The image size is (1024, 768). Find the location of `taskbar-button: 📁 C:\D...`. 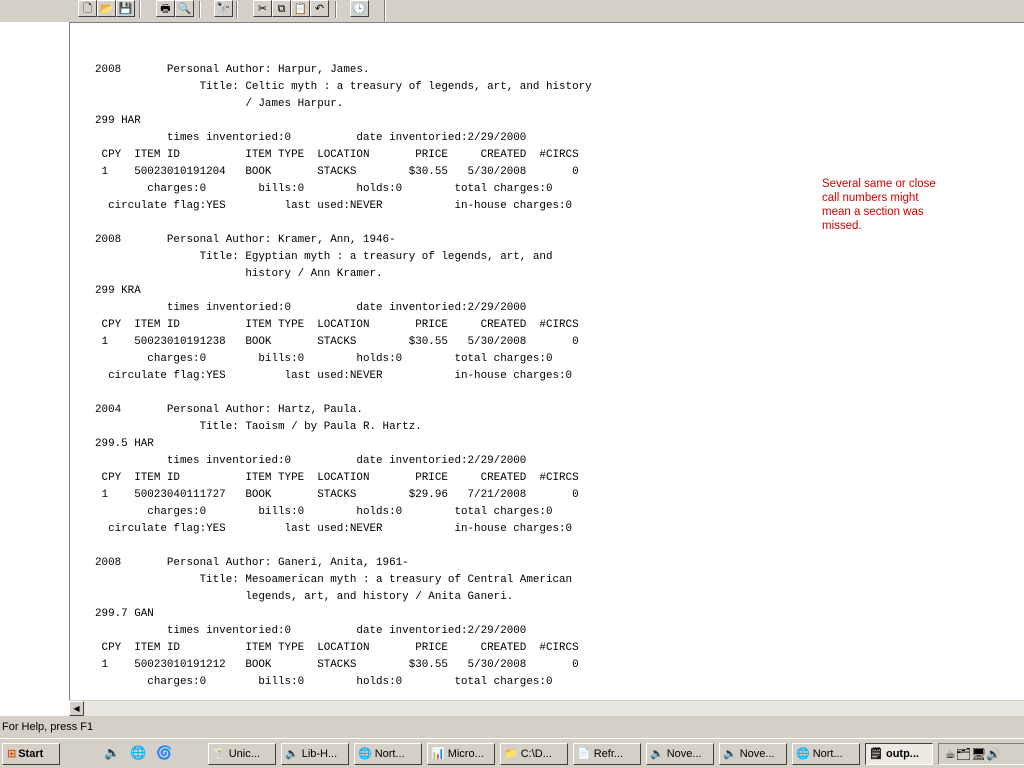

taskbar-button: 📁 C:\D... is located at coordinates (534, 754).